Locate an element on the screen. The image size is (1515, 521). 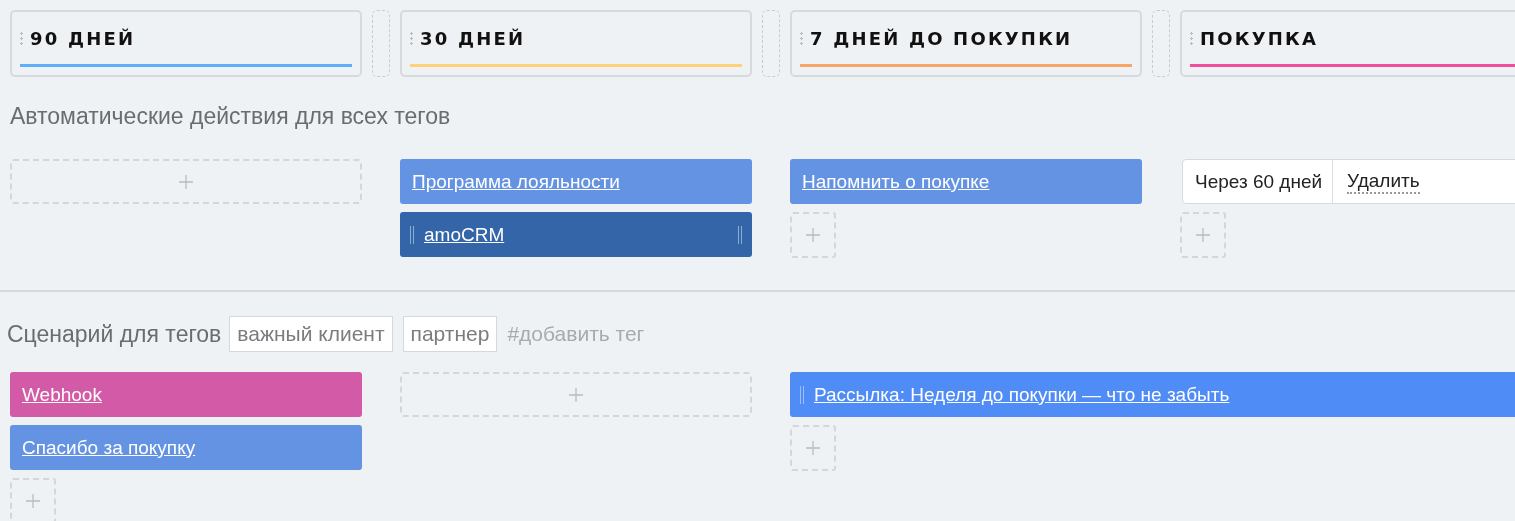
section-heading: Автоматические действия для всех тегов is located at coordinates (231, 117).